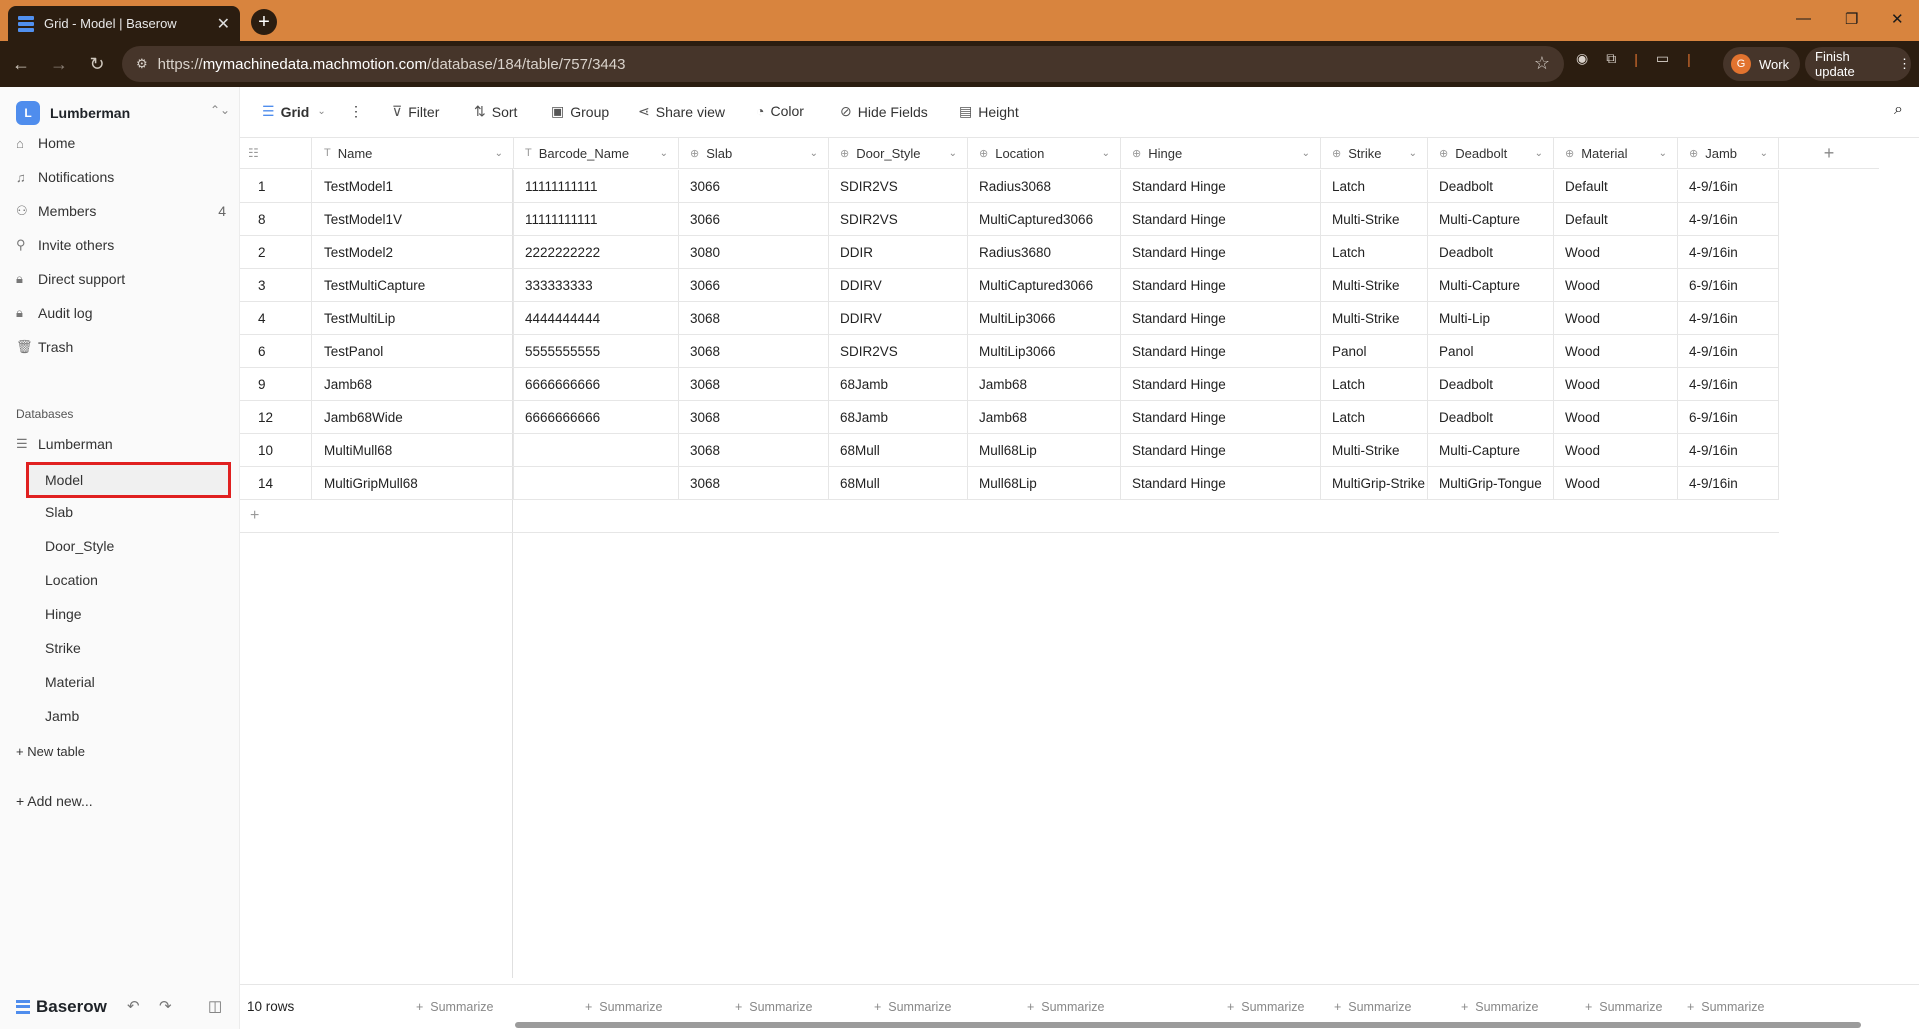 This screenshot has height=1029, width=1919. Describe the element at coordinates (1851, 19) in the screenshot. I see `restore-icon: ❐` at that location.